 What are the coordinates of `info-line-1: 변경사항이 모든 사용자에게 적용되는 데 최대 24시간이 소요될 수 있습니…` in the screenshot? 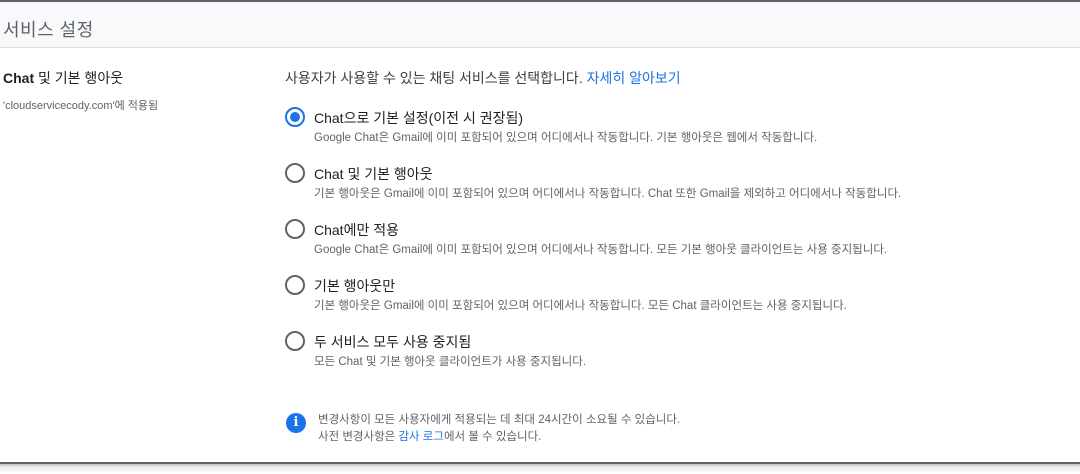 It's located at (499, 420).